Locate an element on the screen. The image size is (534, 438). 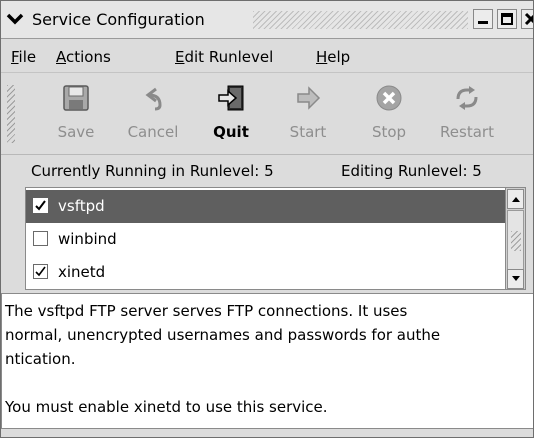
stop-circle-icon is located at coordinates (389, 98).